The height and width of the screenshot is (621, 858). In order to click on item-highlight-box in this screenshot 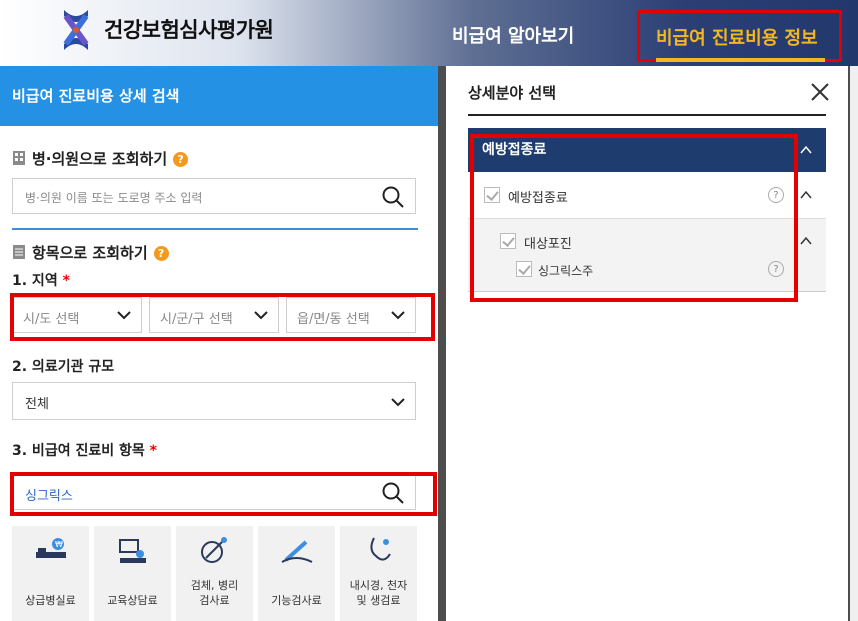, I will do `click(223, 494)`.